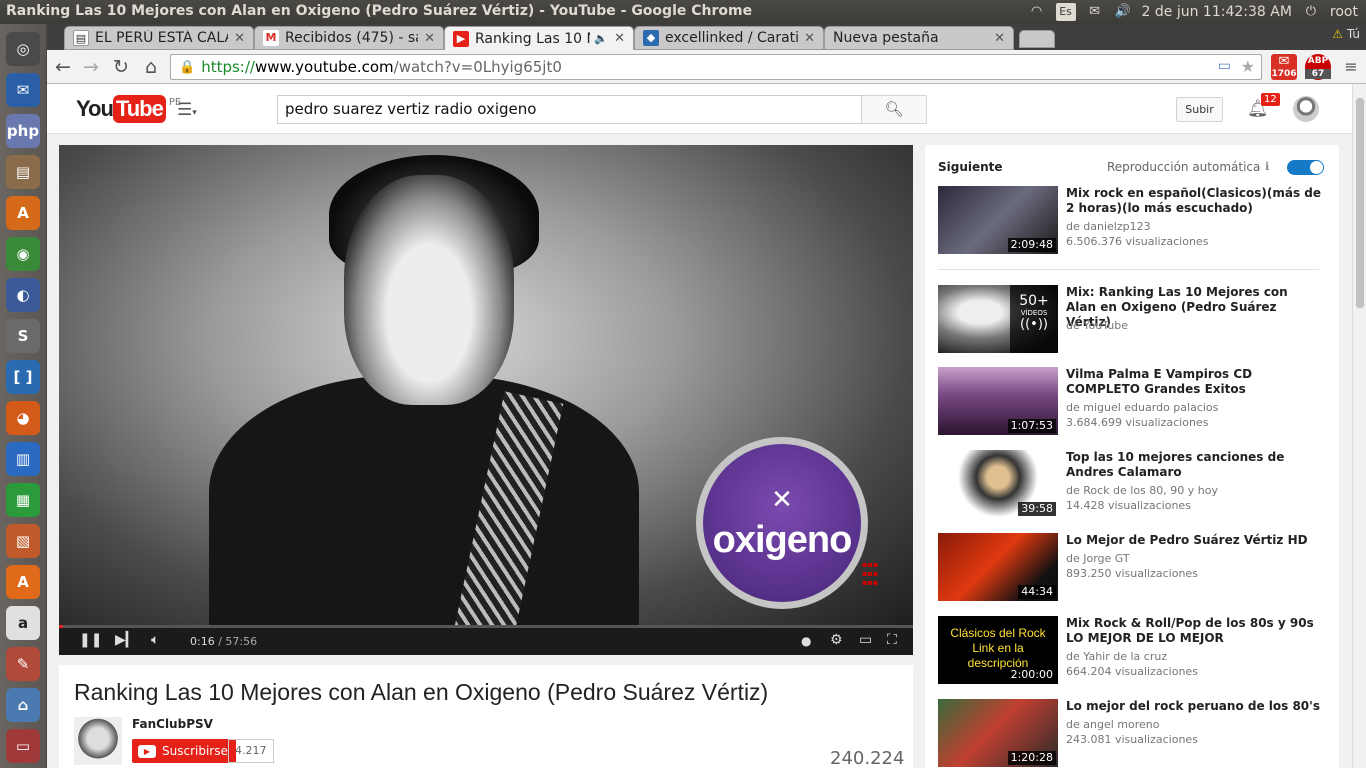  I want to click on video-thumbnail: 1:07:53, so click(998, 401).